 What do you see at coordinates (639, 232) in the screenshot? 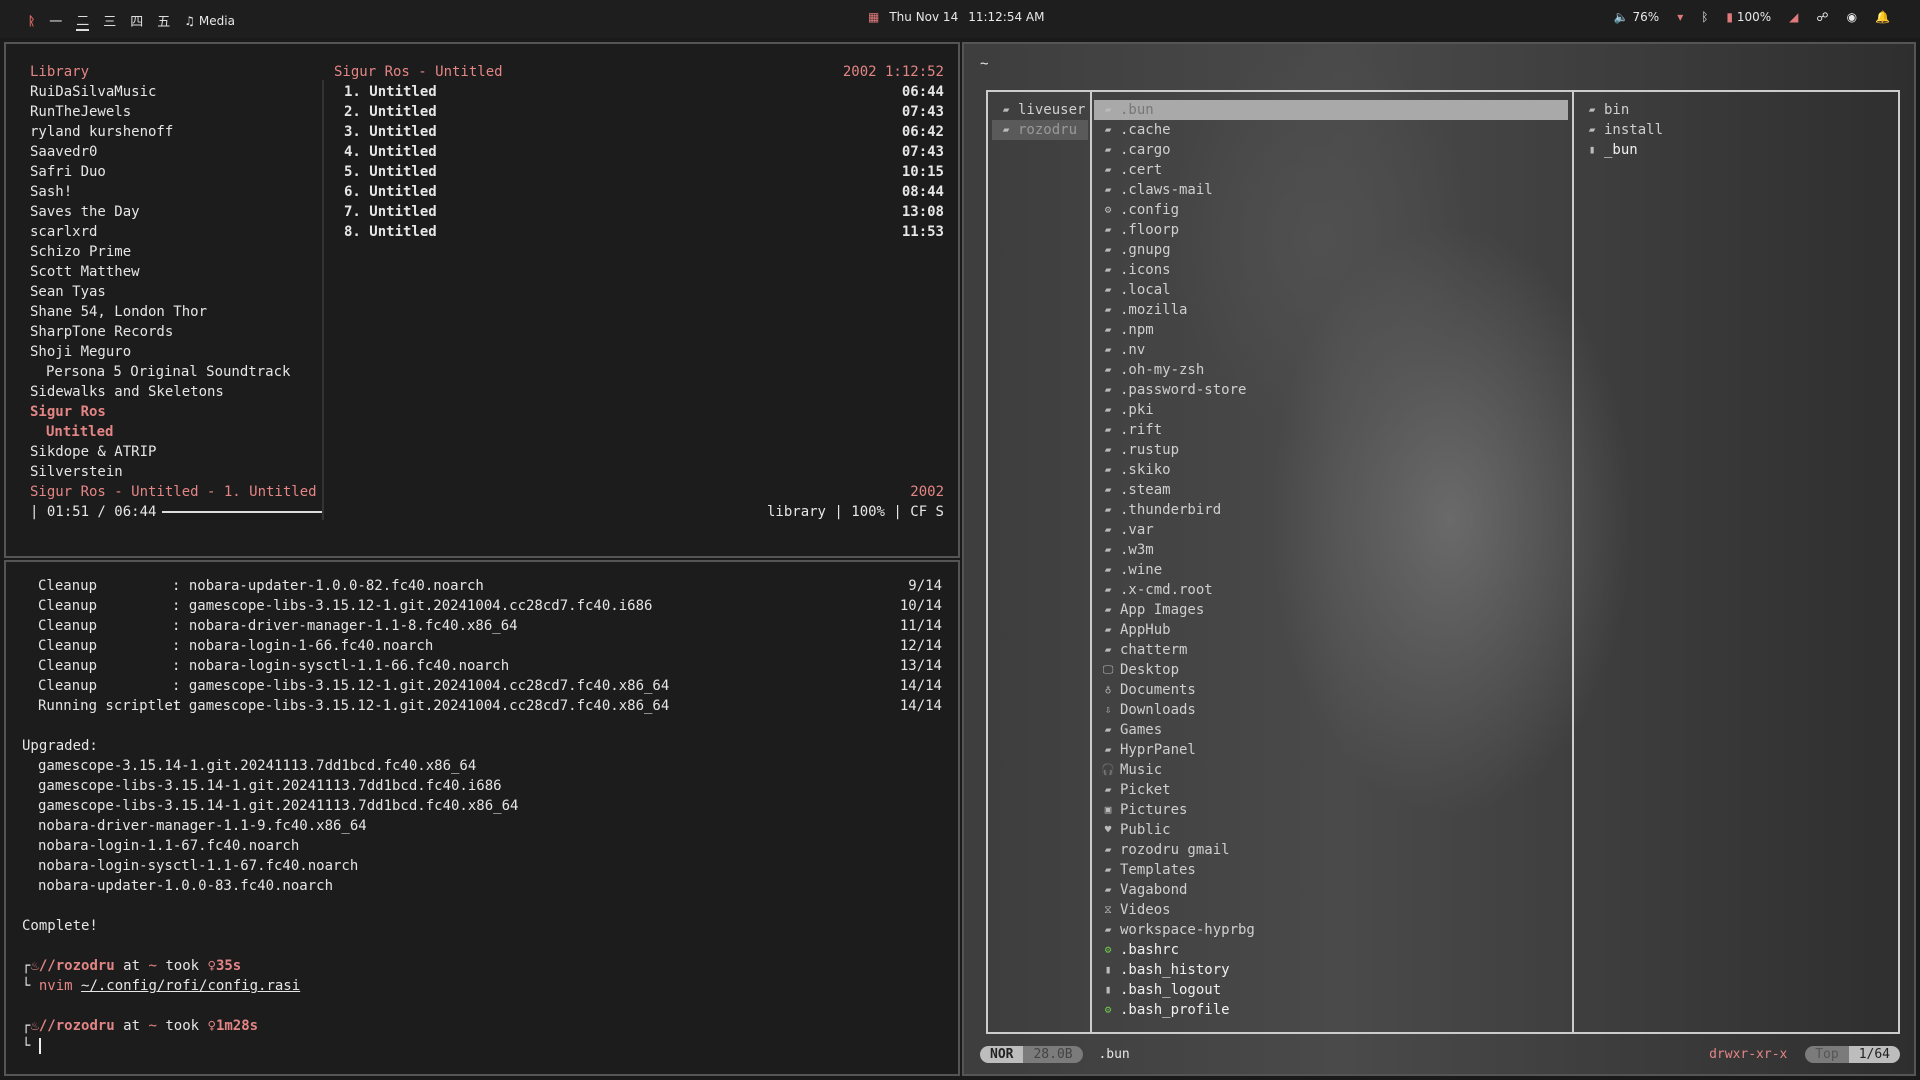
I see `track-row: 8. Untitled 11:53` at bounding box center [639, 232].